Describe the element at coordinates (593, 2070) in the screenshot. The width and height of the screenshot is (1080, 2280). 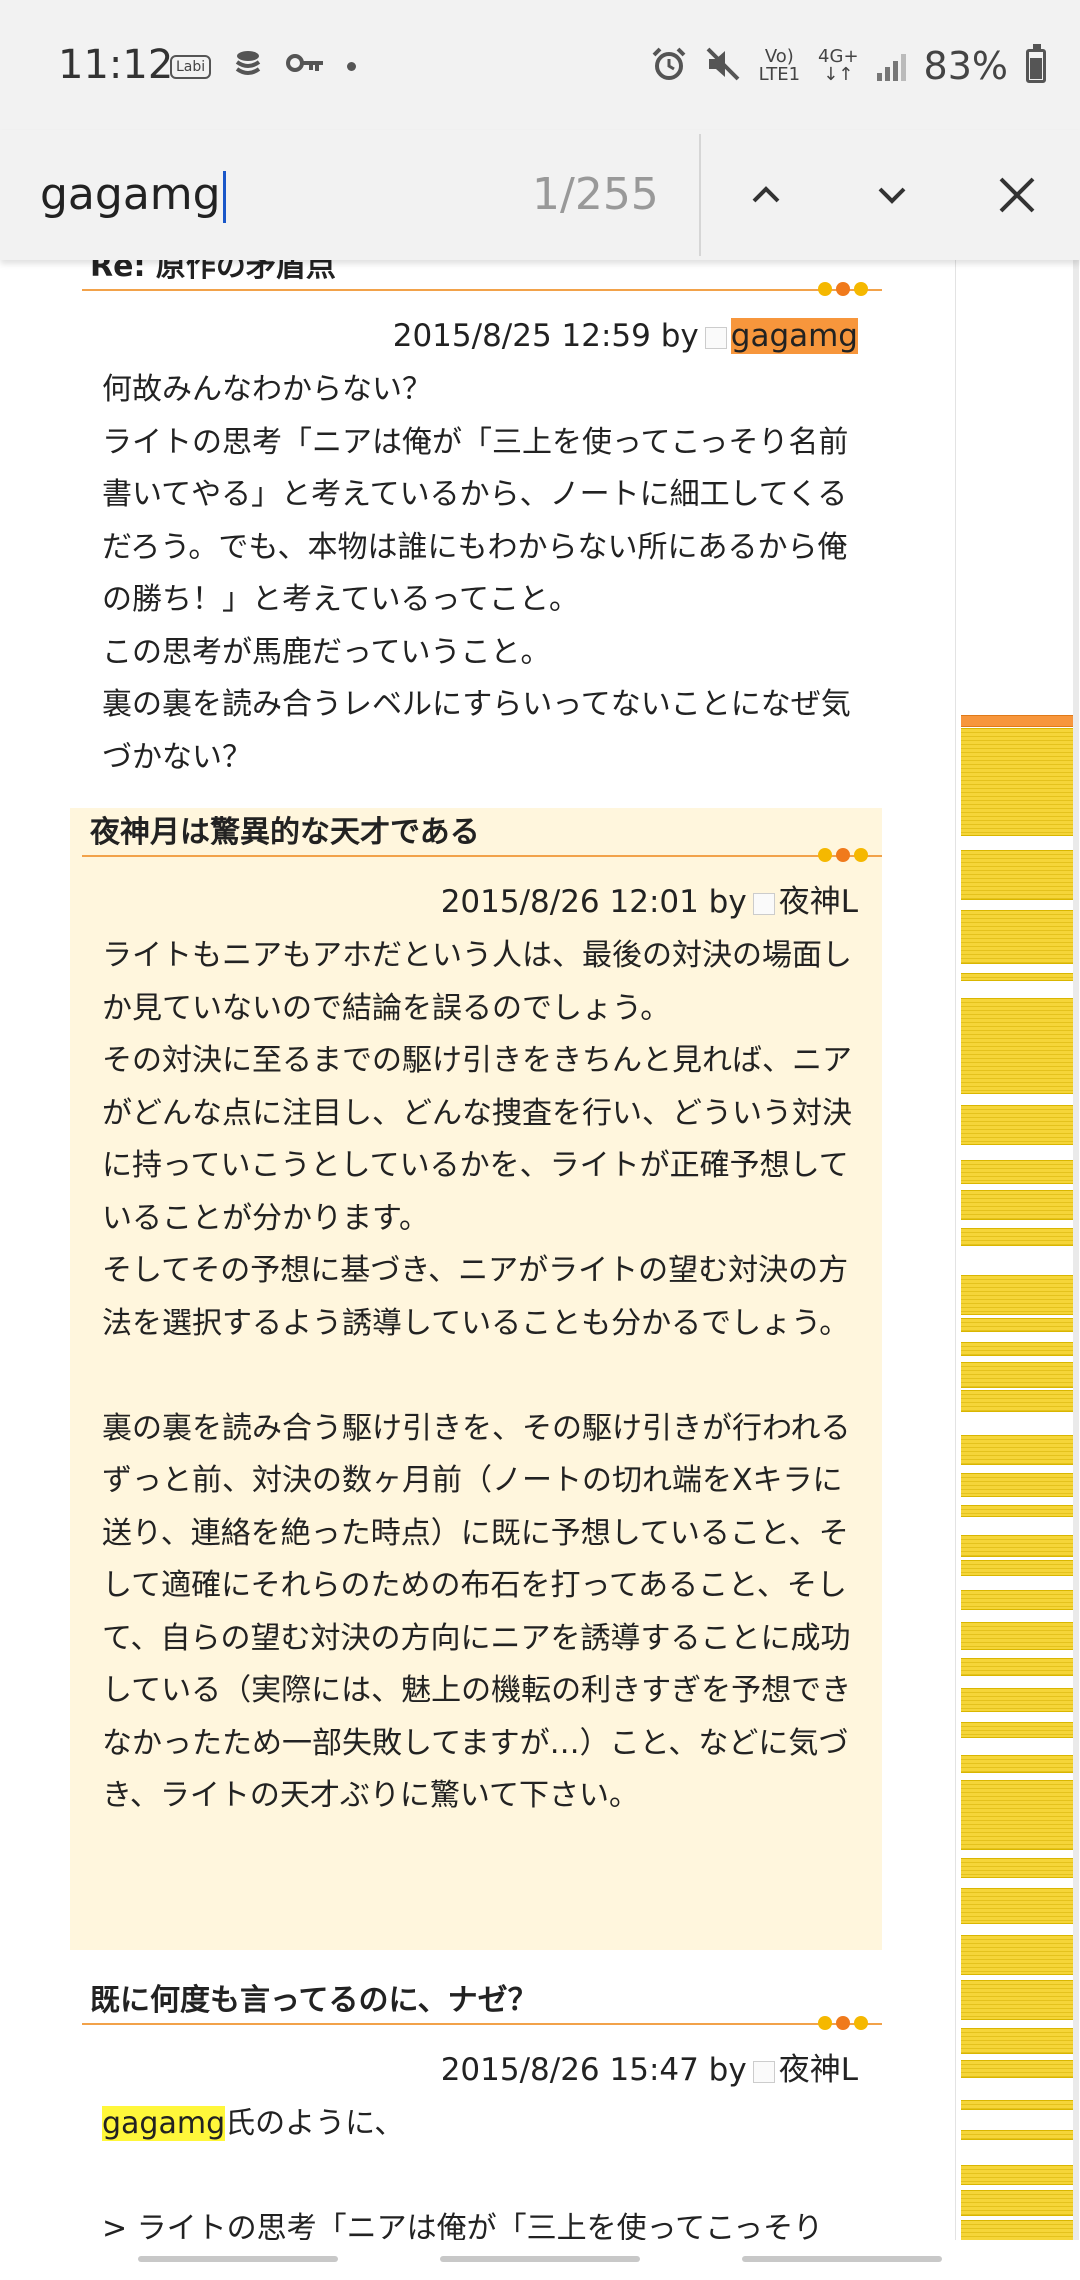
I see `post-date: 2015/8/26 15:47 by` at that location.